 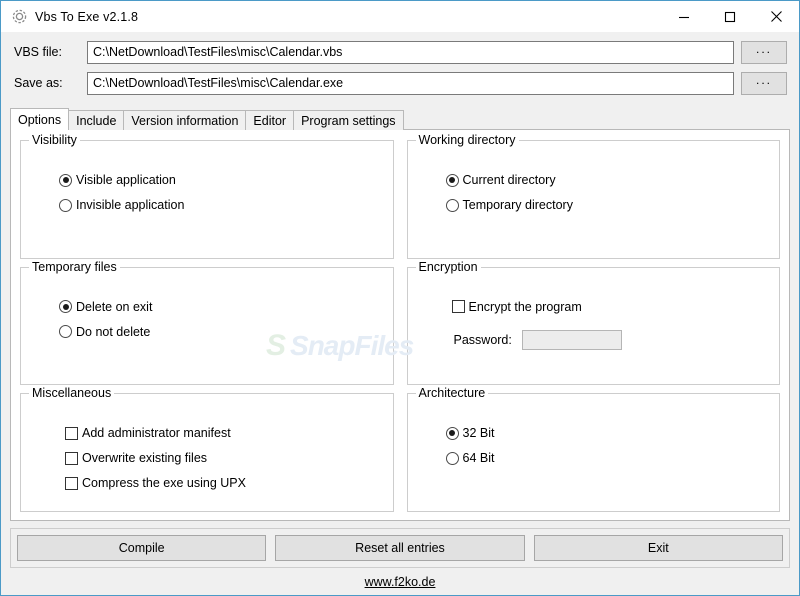 What do you see at coordinates (482, 339) in the screenshot?
I see `password-label: Password:` at bounding box center [482, 339].